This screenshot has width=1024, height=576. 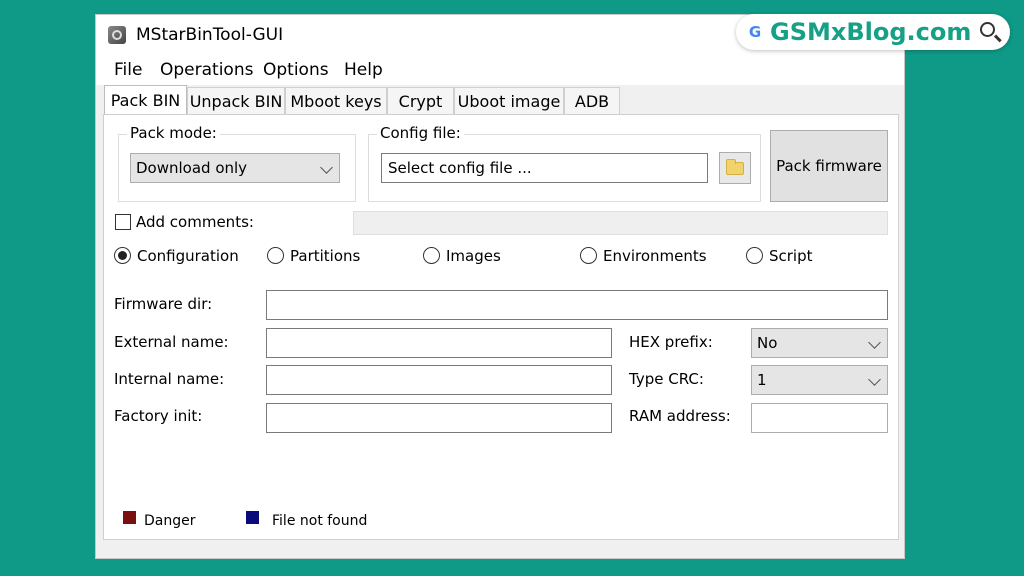 I want to click on config-file-label: Config file:, so click(x=420, y=133).